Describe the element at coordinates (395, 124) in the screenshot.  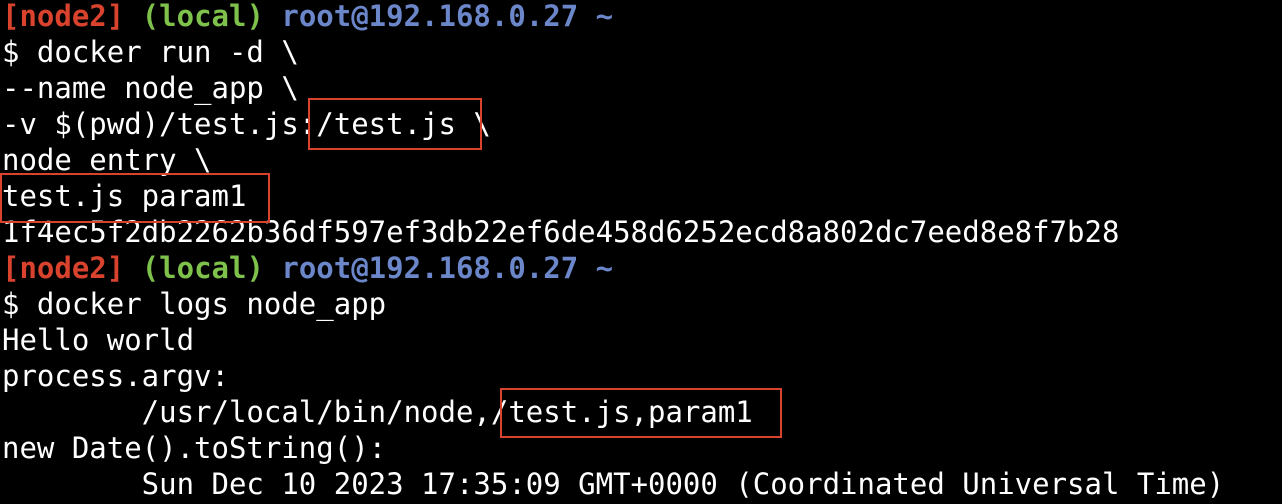
I see `highlight-box-volume` at that location.